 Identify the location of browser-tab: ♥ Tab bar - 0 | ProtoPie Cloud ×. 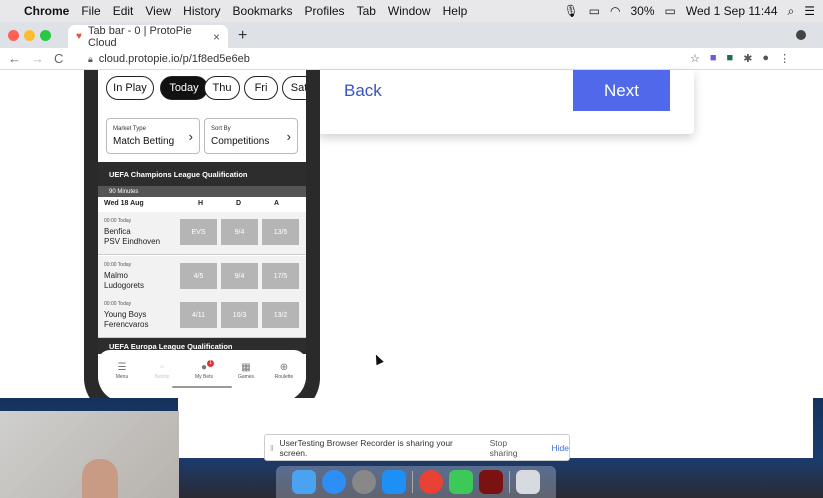
(148, 37).